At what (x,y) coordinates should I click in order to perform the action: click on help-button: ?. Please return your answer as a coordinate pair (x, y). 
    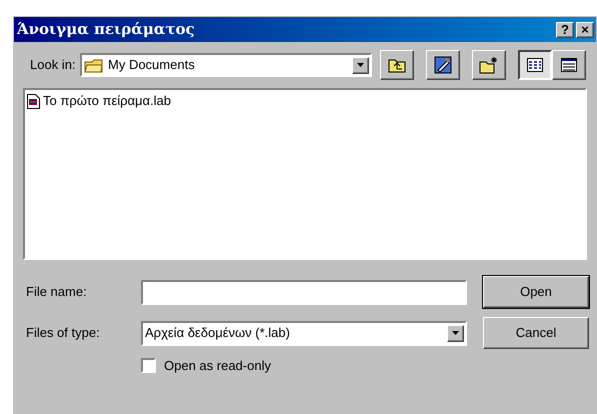
    Looking at the image, I should click on (565, 30).